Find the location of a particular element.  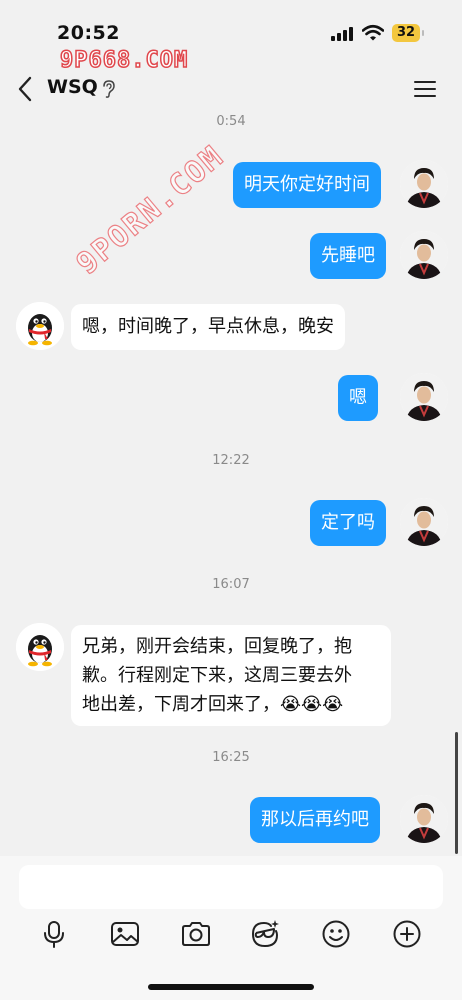

watermark-diagonal: 9PORN.COM is located at coordinates (150, 210).